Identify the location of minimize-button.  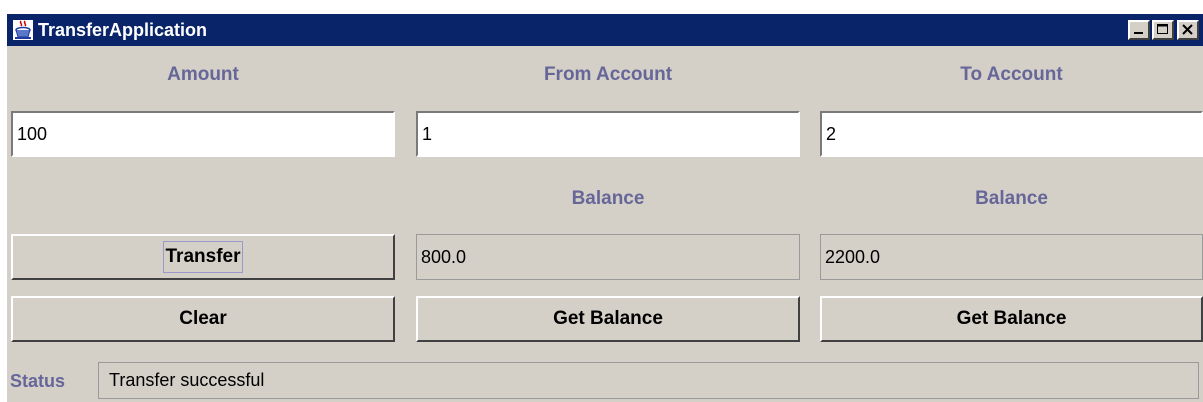
(1139, 30).